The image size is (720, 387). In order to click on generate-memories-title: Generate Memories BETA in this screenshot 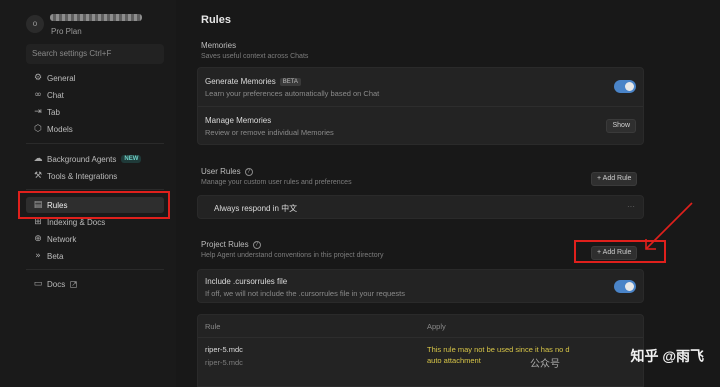, I will do `click(253, 81)`.